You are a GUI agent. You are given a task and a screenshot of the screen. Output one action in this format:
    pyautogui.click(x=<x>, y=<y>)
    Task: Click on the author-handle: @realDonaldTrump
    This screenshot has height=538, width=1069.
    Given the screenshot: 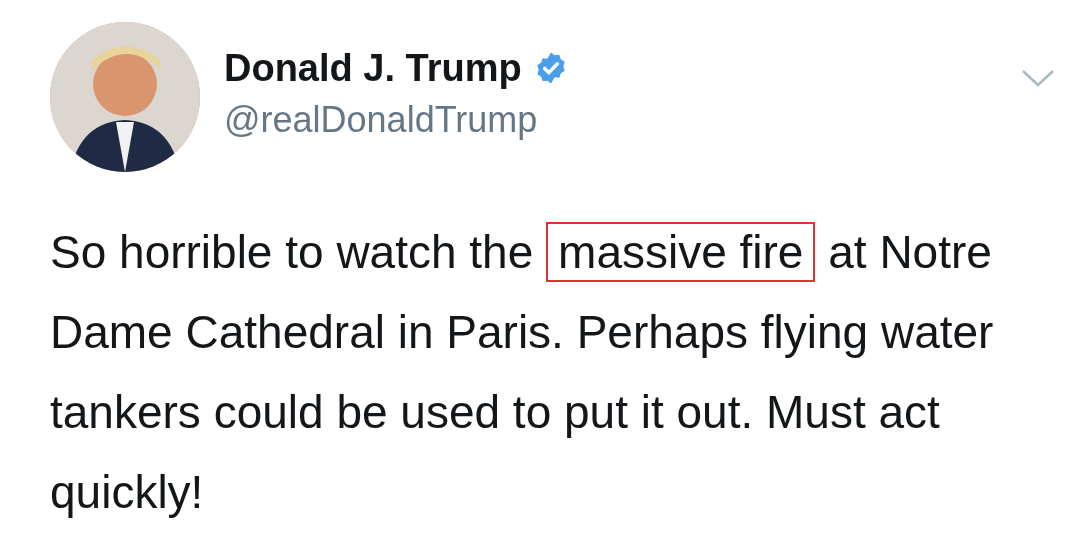 What is the action you would take?
    pyautogui.click(x=381, y=120)
    